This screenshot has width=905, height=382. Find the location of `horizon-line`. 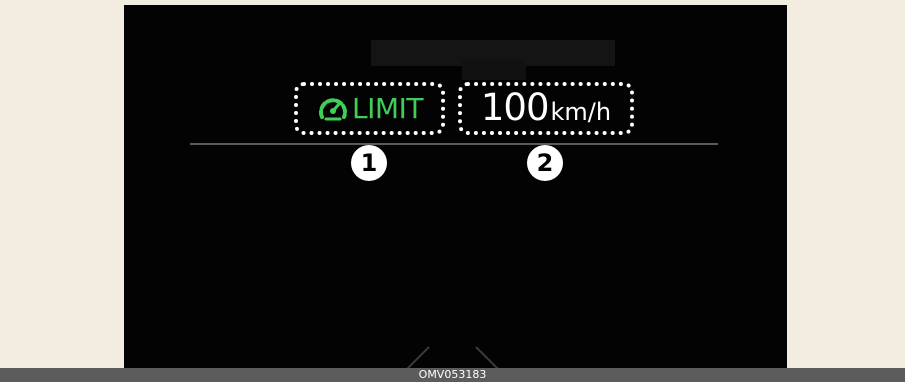

horizon-line is located at coordinates (454, 144).